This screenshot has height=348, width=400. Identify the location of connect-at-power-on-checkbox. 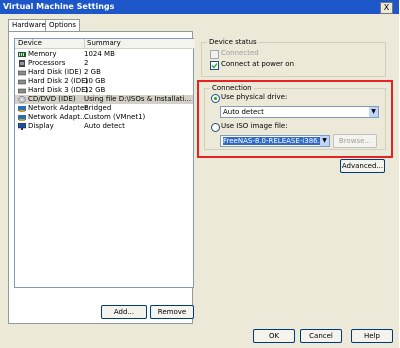
(214, 65).